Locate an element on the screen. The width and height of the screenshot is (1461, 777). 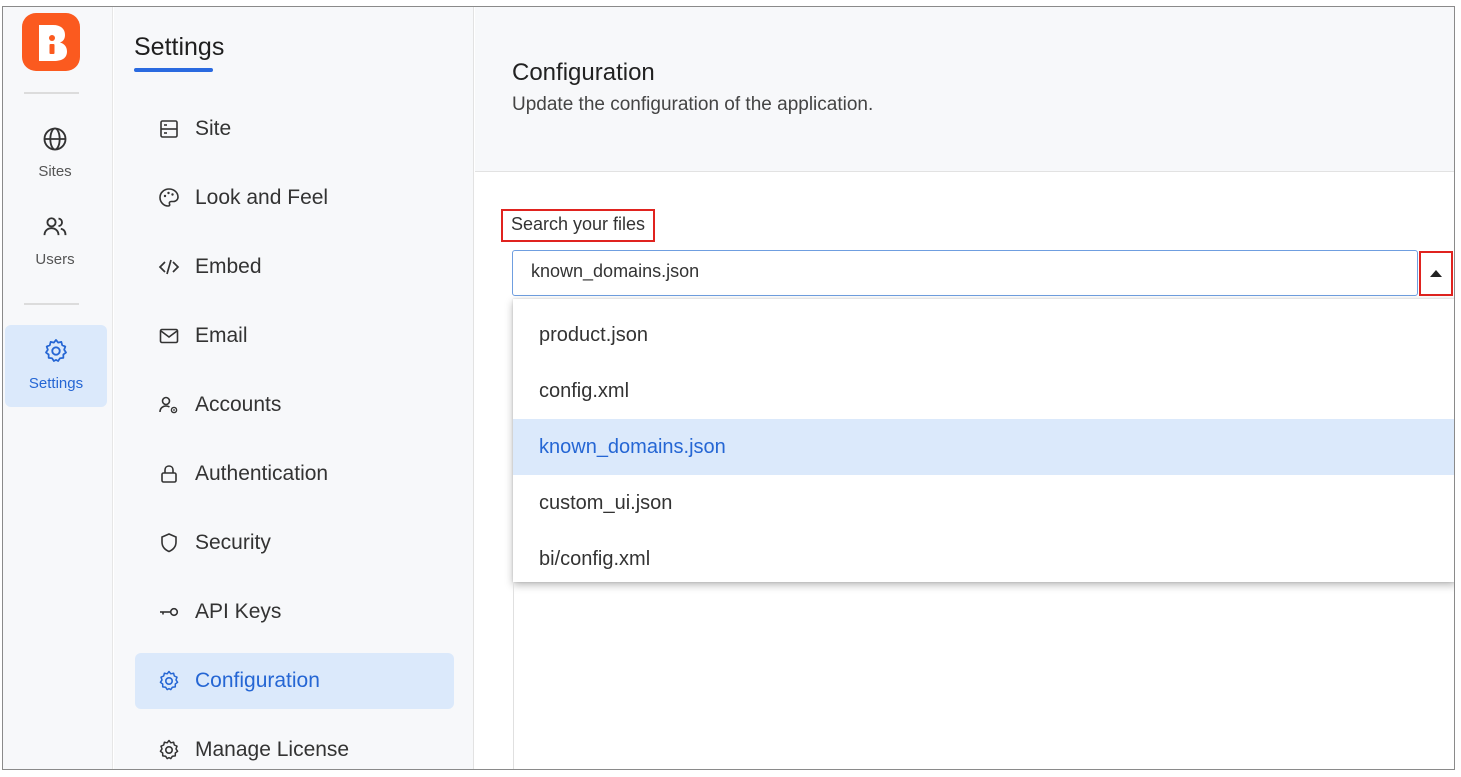
dropdown-toggle-button is located at coordinates (1436, 273).